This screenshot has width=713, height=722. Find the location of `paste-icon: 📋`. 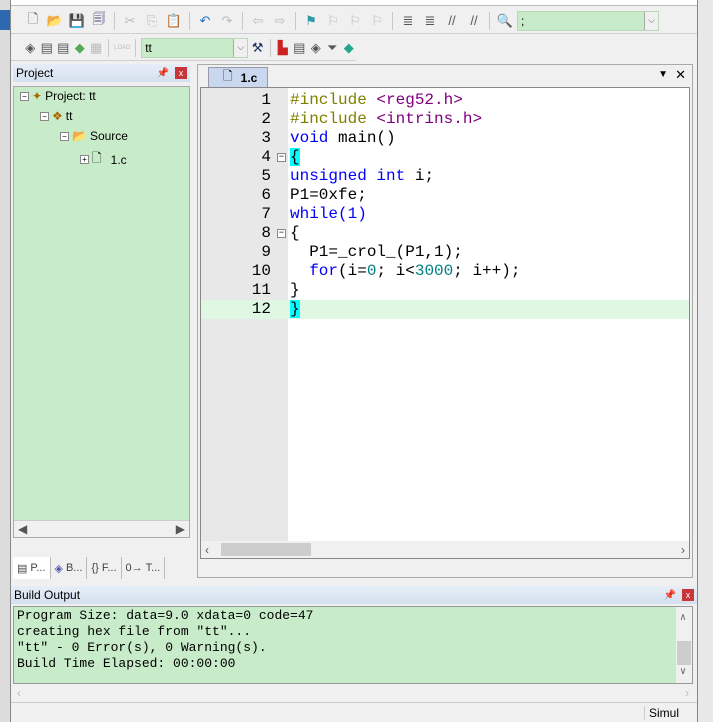

paste-icon: 📋 is located at coordinates (174, 21).